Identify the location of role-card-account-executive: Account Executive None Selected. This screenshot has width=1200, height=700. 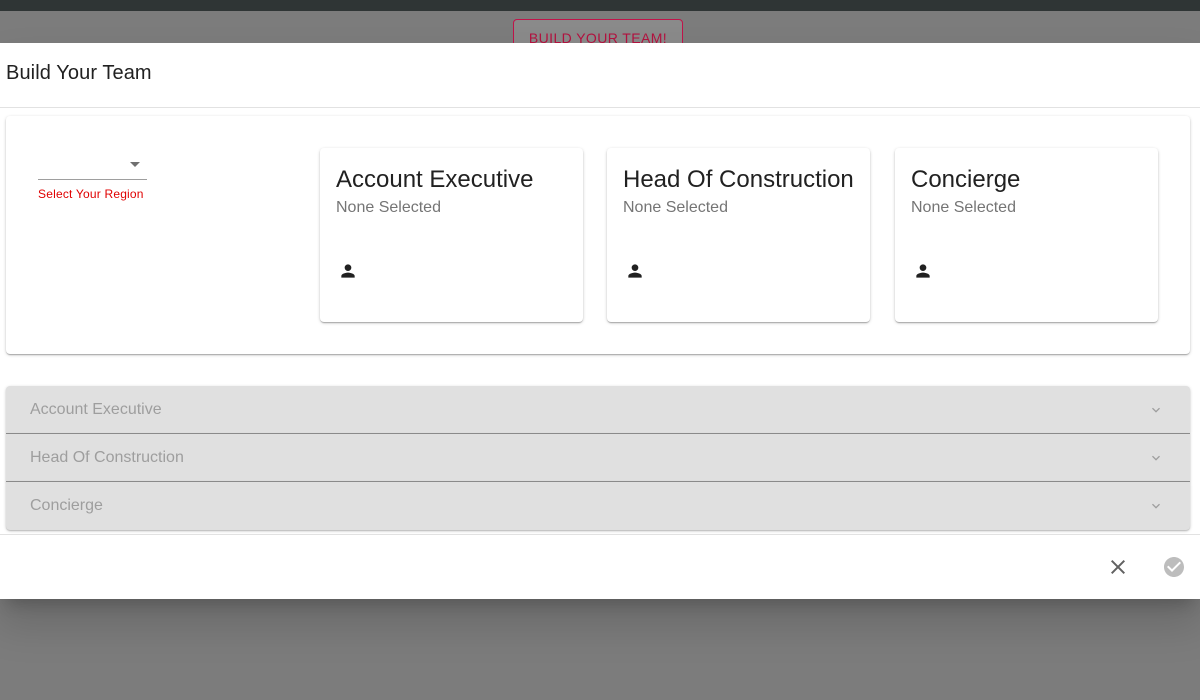
(451, 235).